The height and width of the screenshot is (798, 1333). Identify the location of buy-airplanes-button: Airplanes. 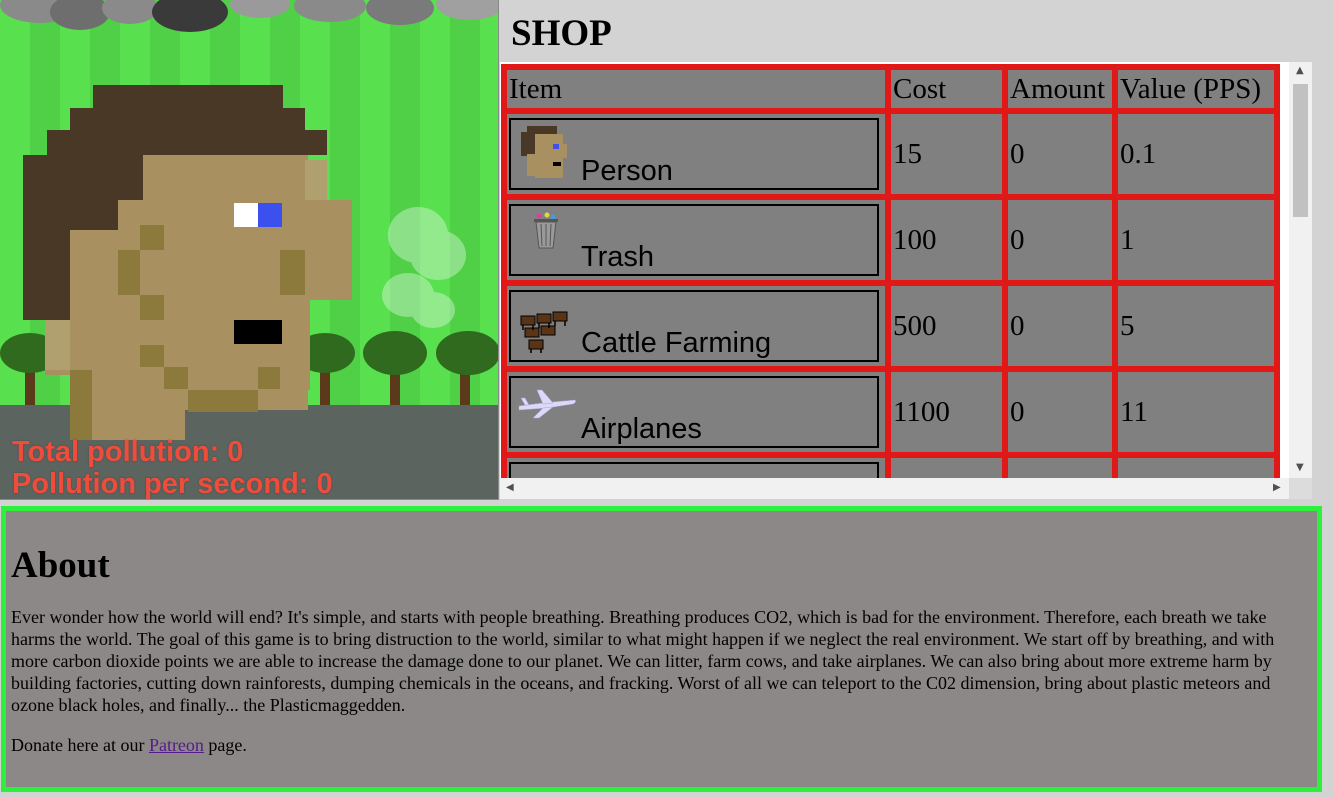
(694, 412).